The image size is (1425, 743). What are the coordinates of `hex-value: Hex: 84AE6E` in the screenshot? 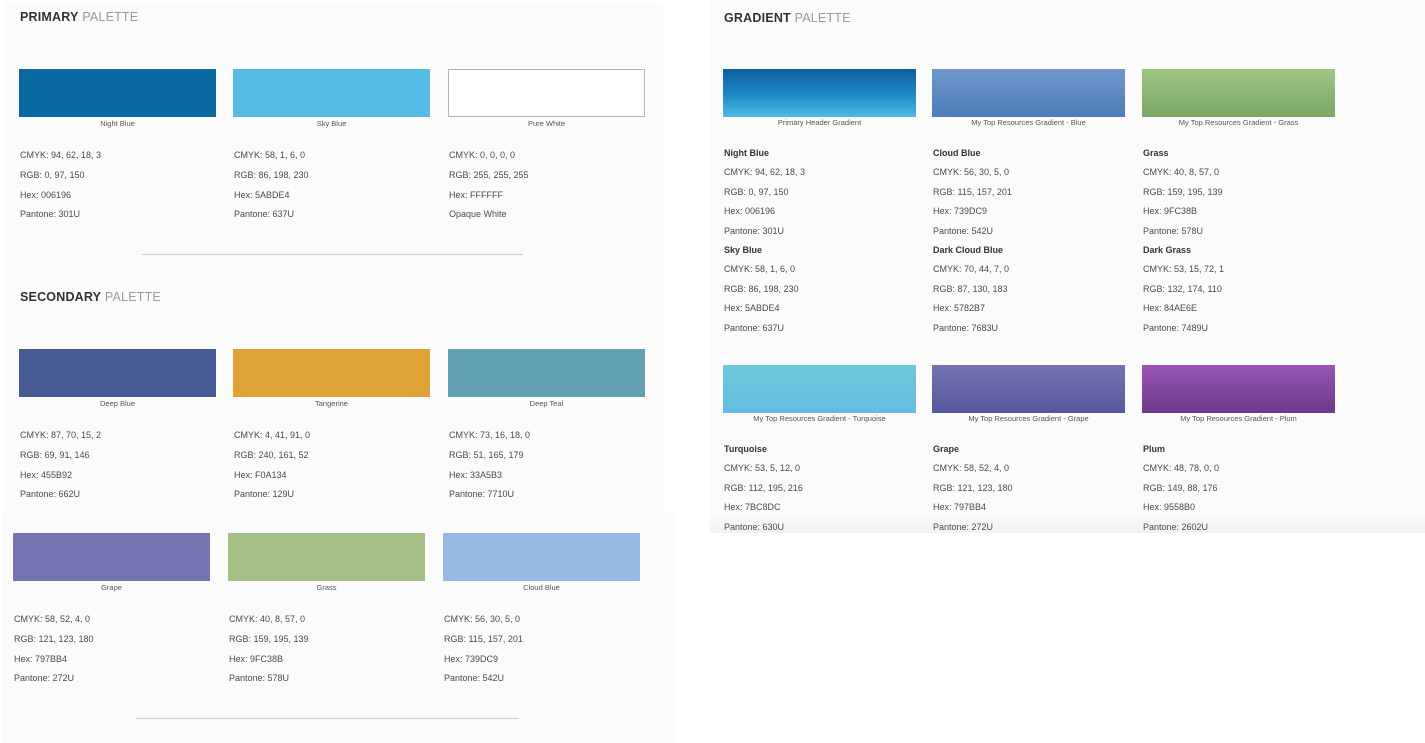 It's located at (1170, 308).